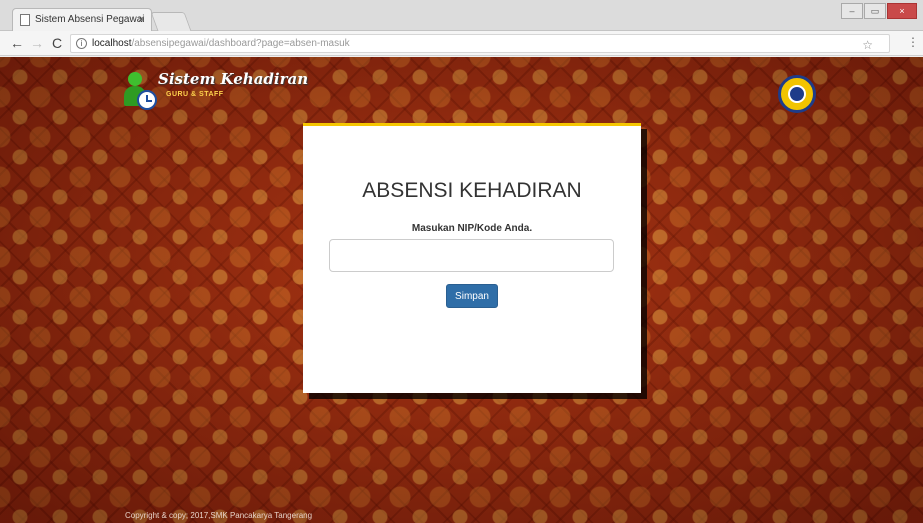  Describe the element at coordinates (141, 19) in the screenshot. I see `close-tab-icon: ×` at that location.